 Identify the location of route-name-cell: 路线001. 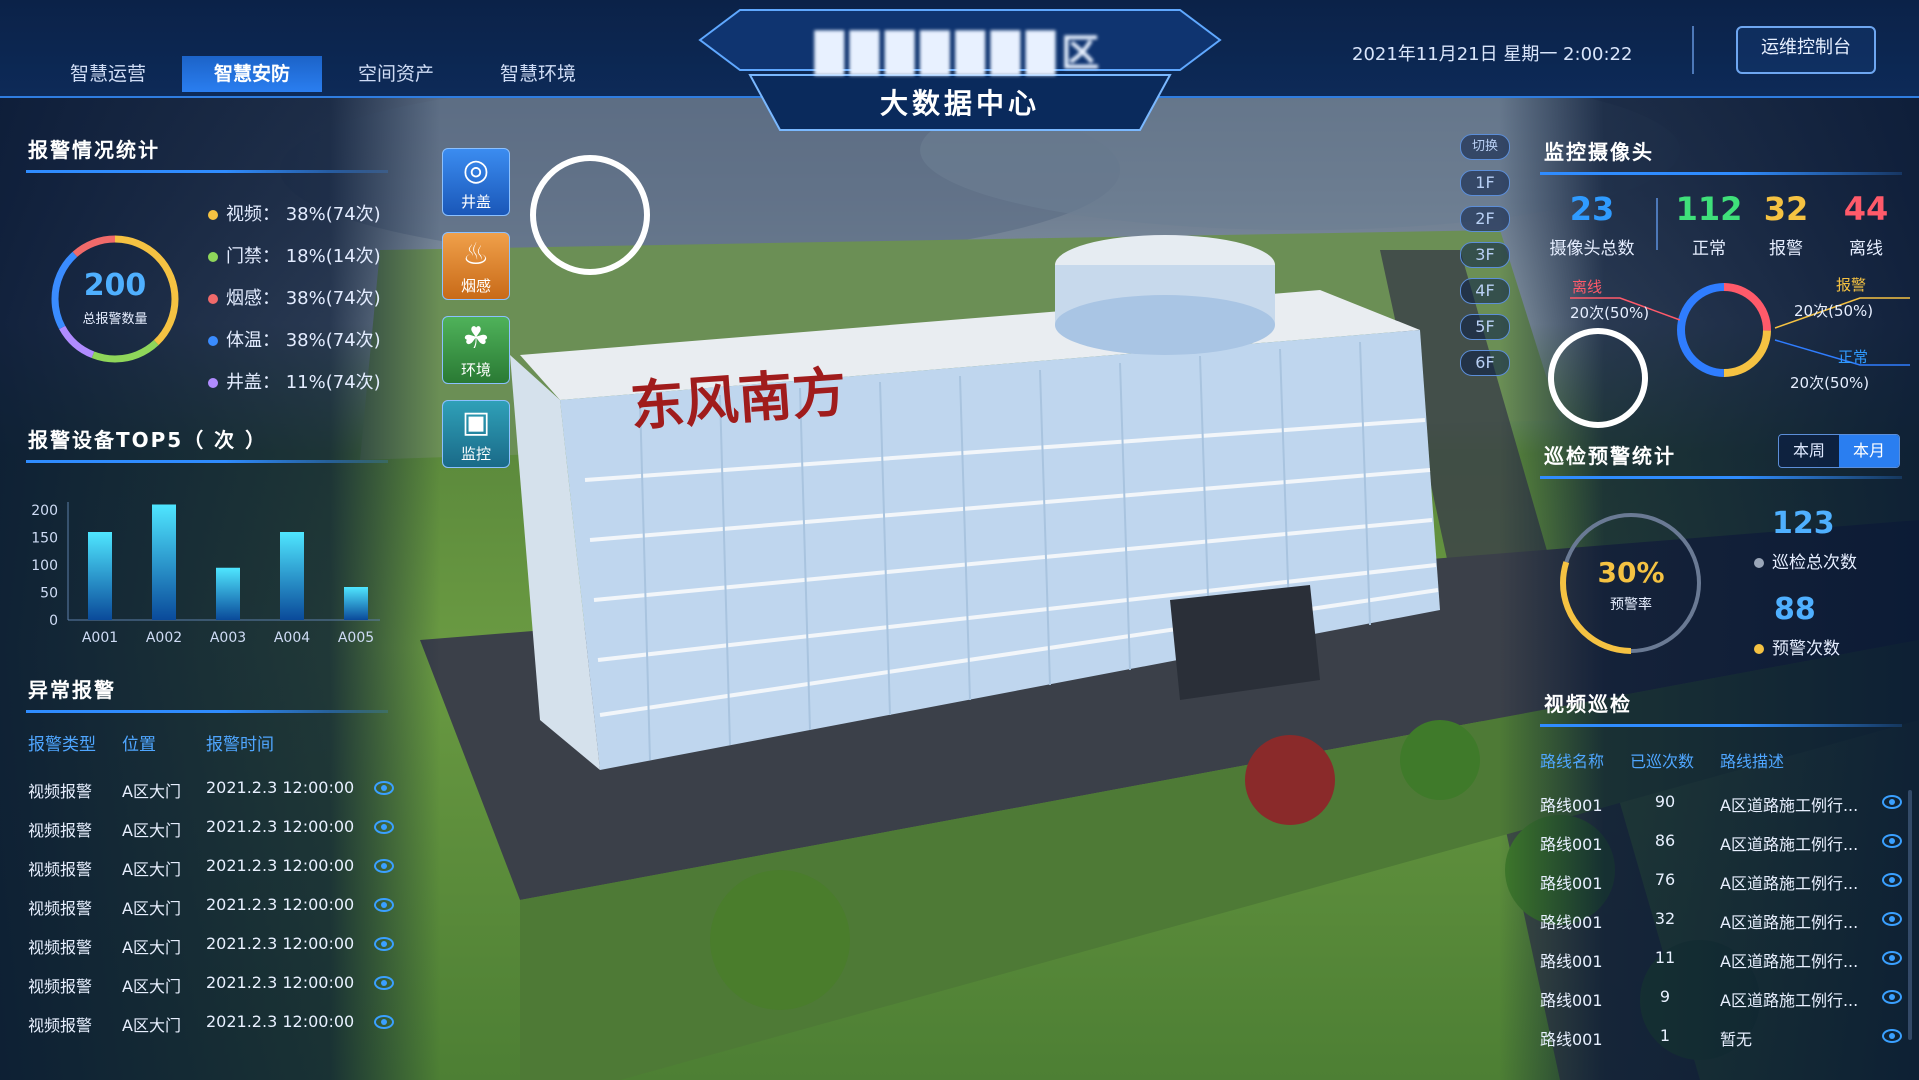
(1571, 922).